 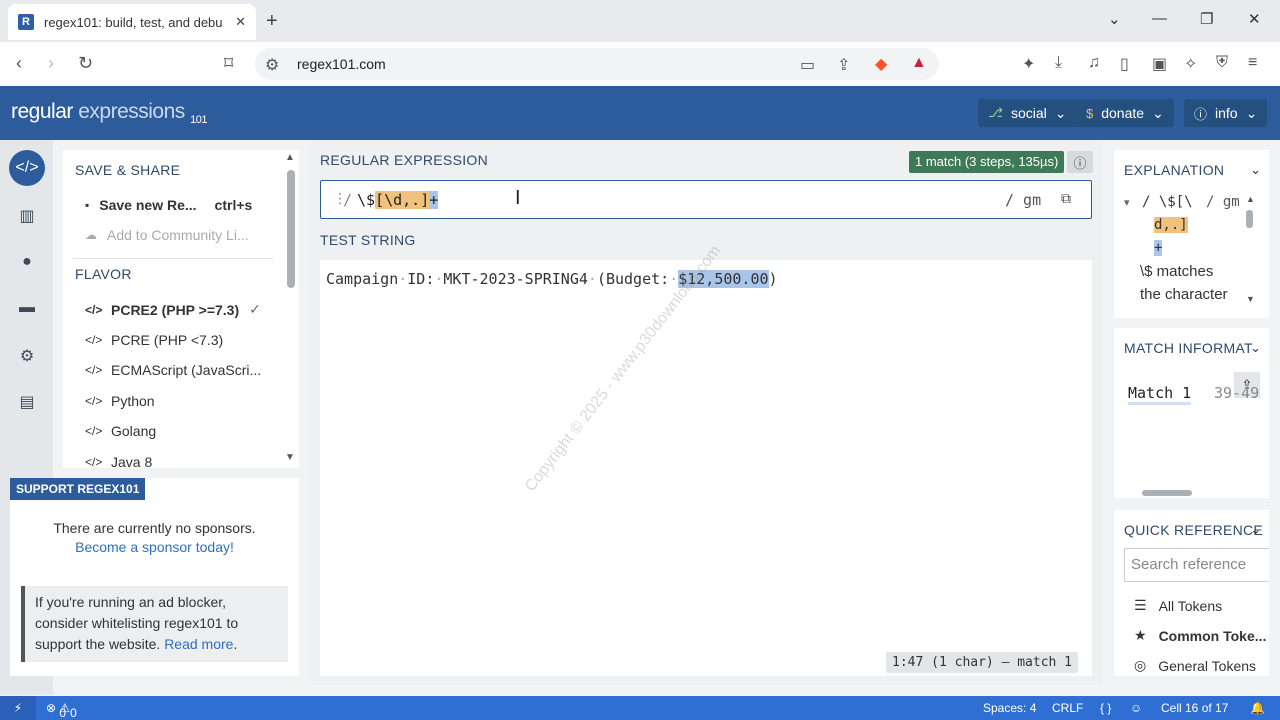 What do you see at coordinates (1127, 202) in the screenshot?
I see `tree-expand-icon: ▾` at bounding box center [1127, 202].